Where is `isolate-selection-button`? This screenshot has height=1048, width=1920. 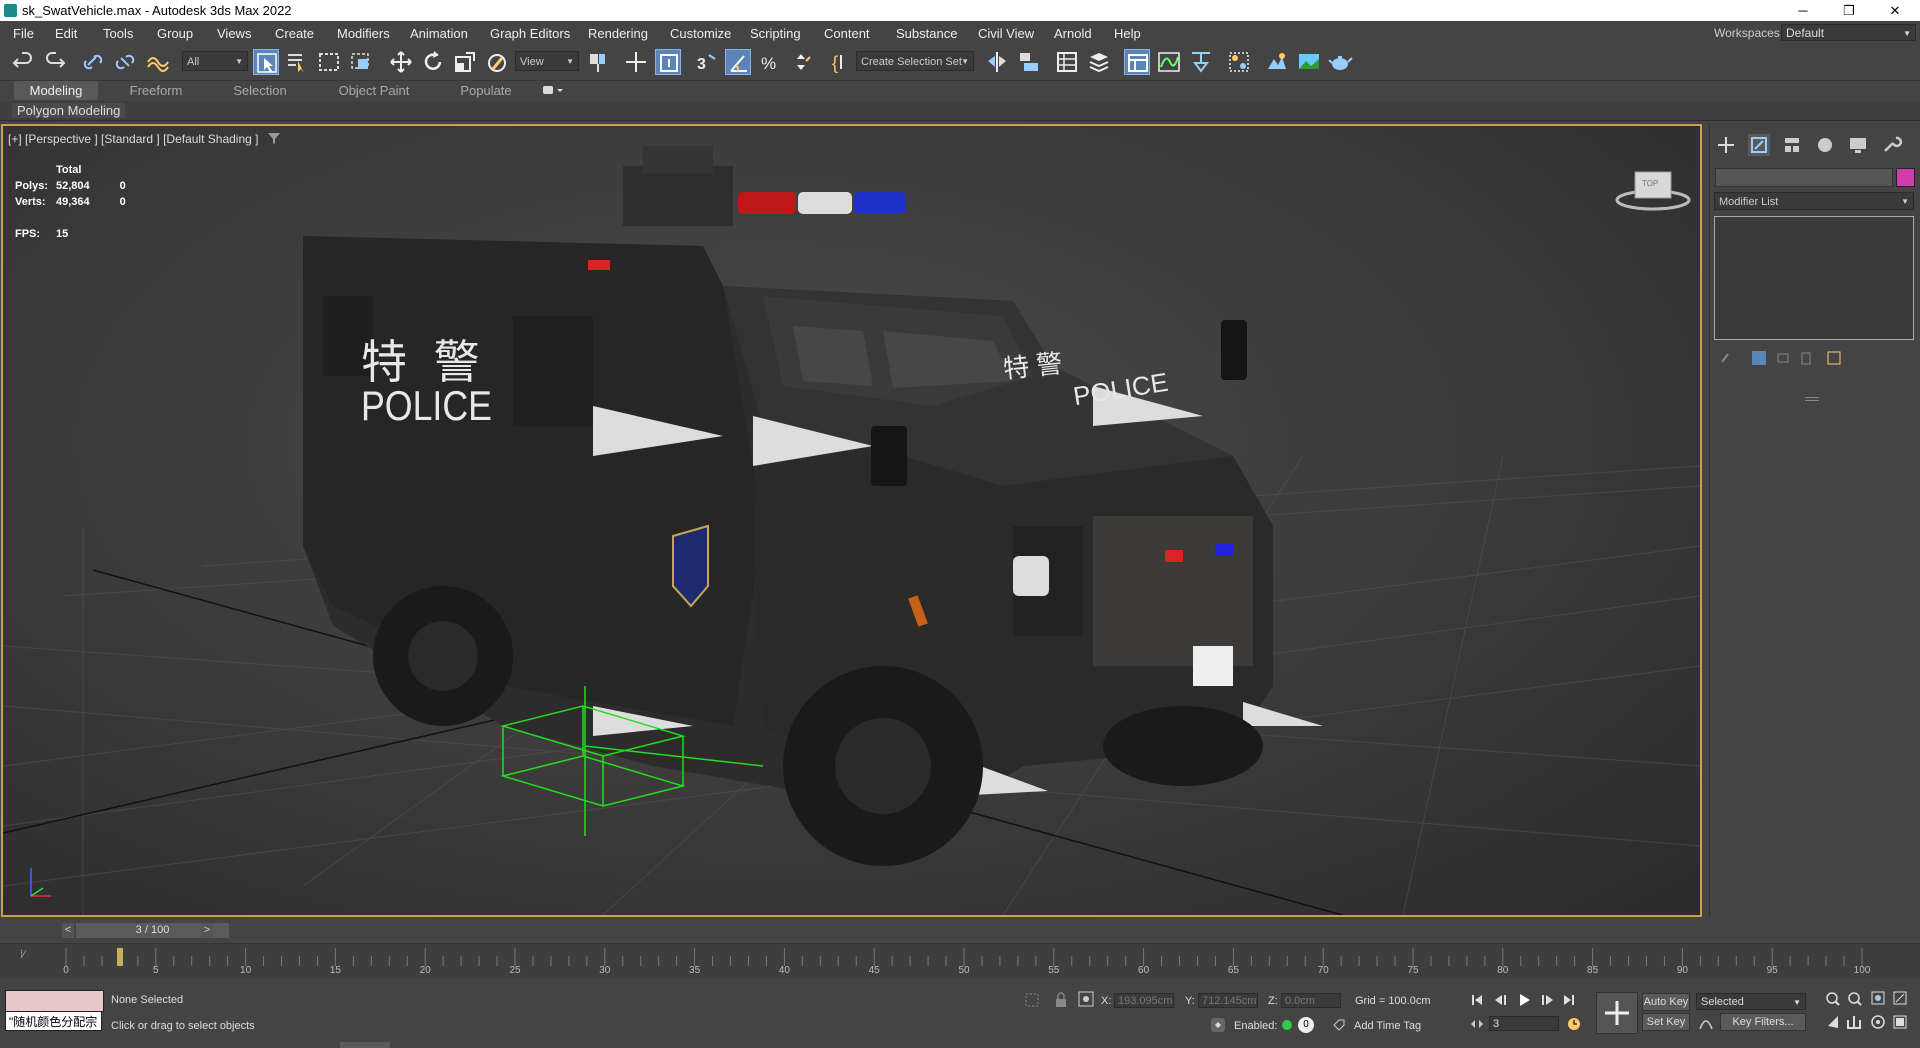
isolate-selection-button is located at coordinates (1032, 1000).